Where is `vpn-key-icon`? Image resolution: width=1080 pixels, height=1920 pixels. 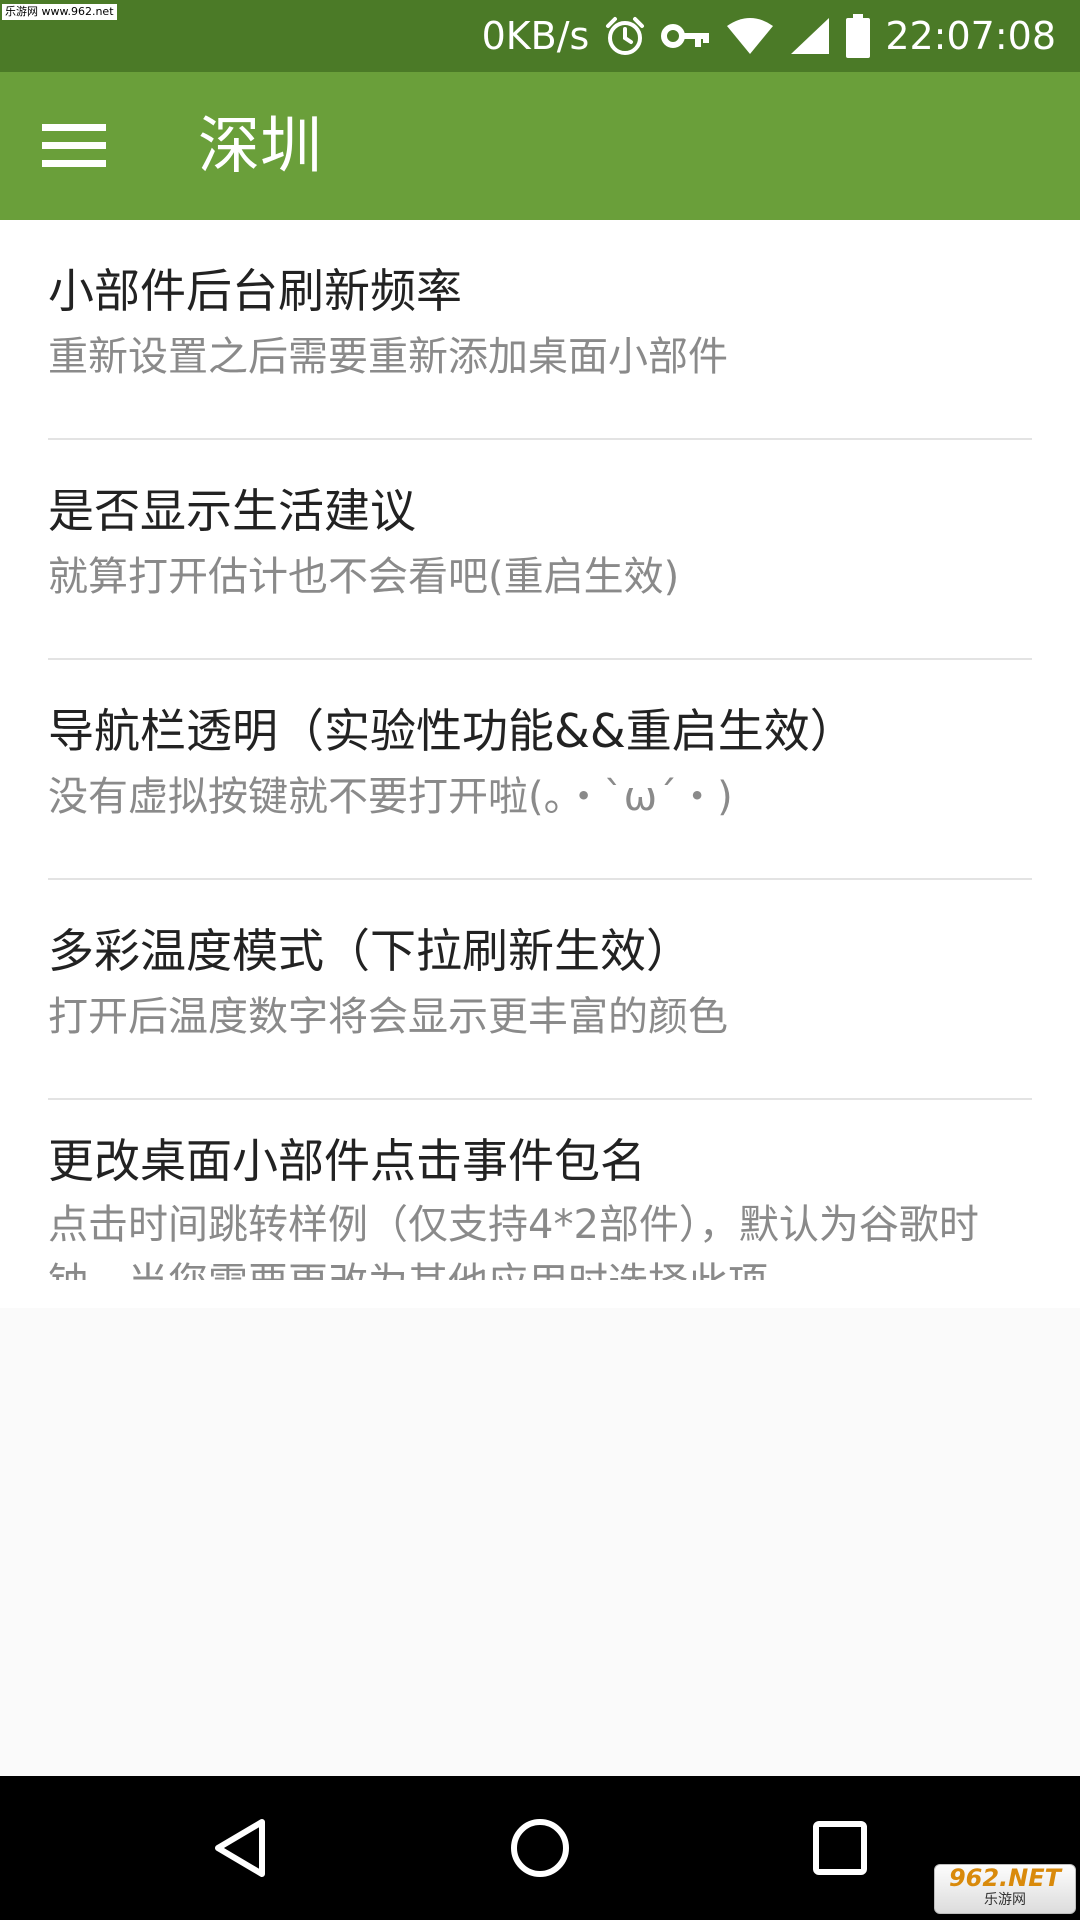
vpn-key-icon is located at coordinates (686, 36).